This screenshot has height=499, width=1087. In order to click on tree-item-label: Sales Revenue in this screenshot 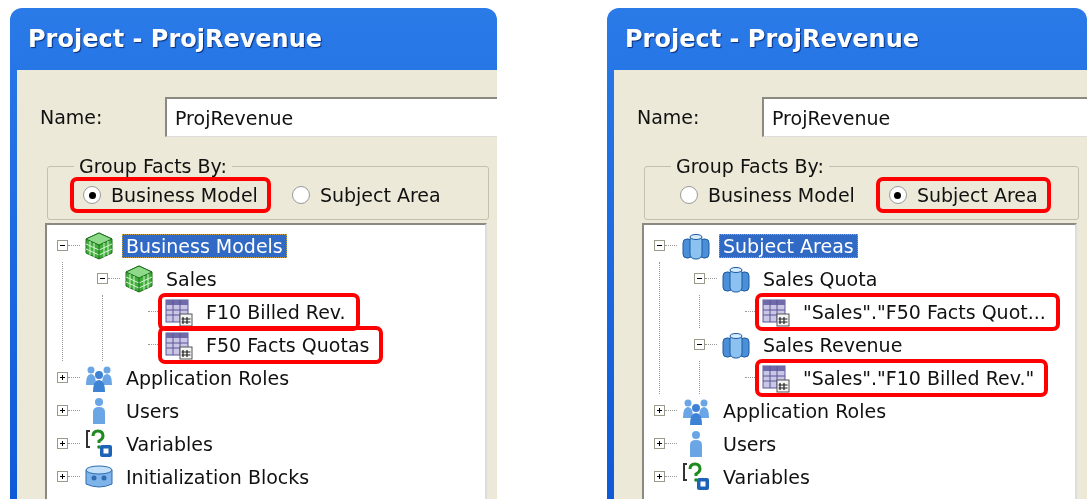, I will do `click(833, 344)`.